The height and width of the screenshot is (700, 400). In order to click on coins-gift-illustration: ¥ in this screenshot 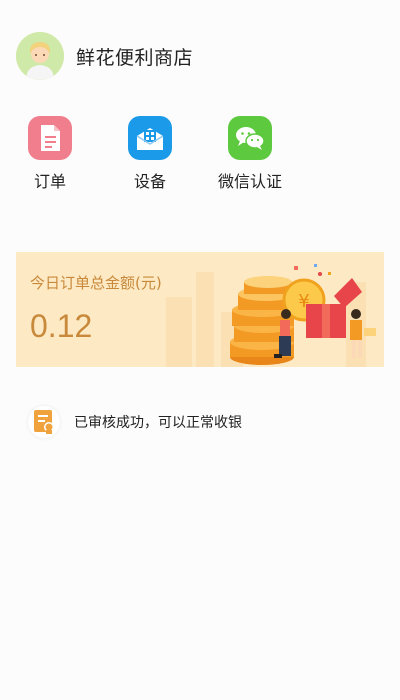, I will do `click(303, 314)`.